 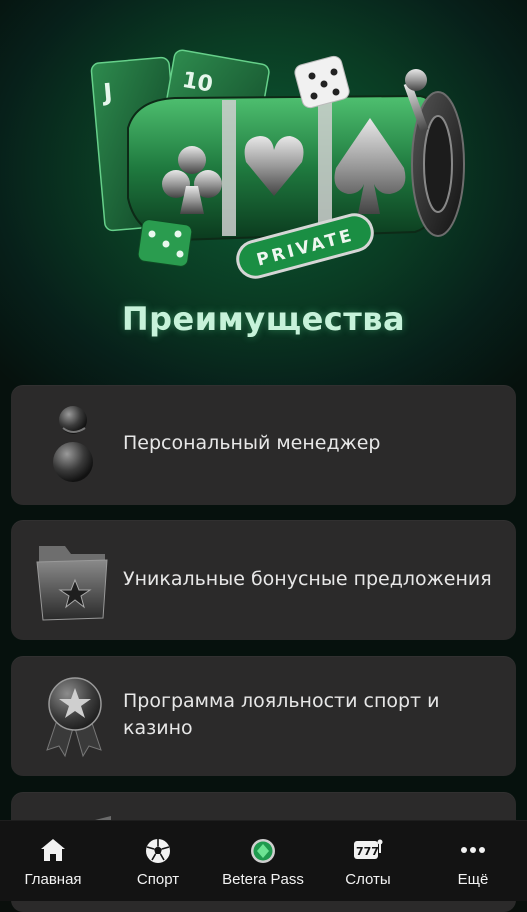 I want to click on green-dice-icon, so click(x=165, y=243).